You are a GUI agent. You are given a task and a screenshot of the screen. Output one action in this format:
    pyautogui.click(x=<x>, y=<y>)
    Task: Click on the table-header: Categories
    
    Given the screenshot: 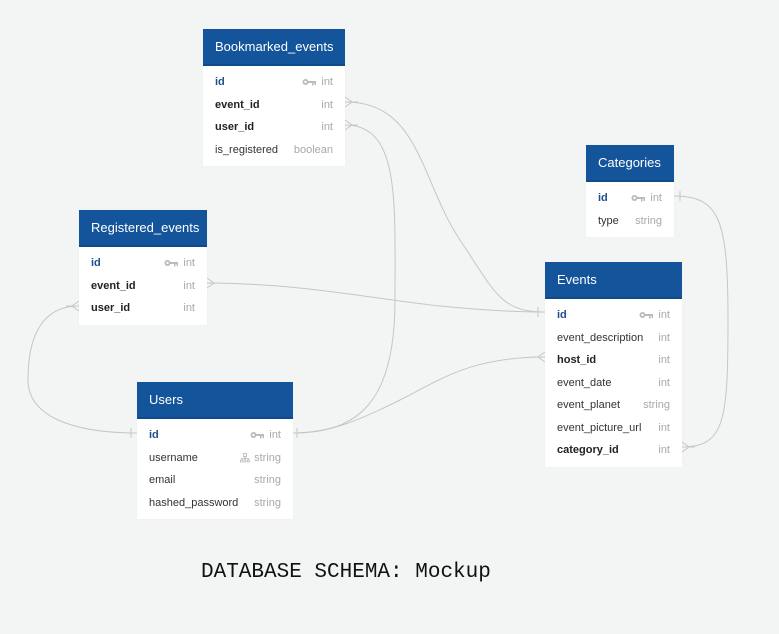 What is the action you would take?
    pyautogui.click(x=630, y=163)
    